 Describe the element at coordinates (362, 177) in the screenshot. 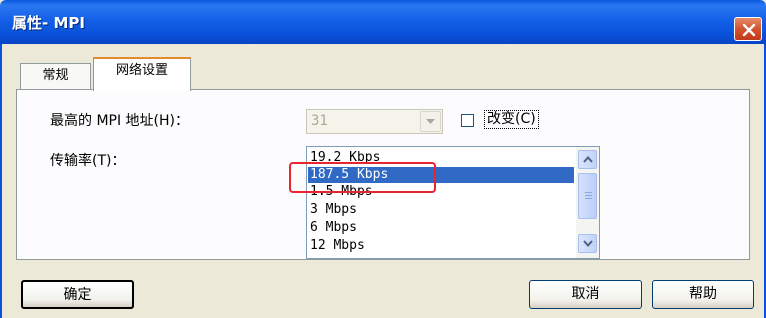

I see `selection-highlight-annotation` at that location.